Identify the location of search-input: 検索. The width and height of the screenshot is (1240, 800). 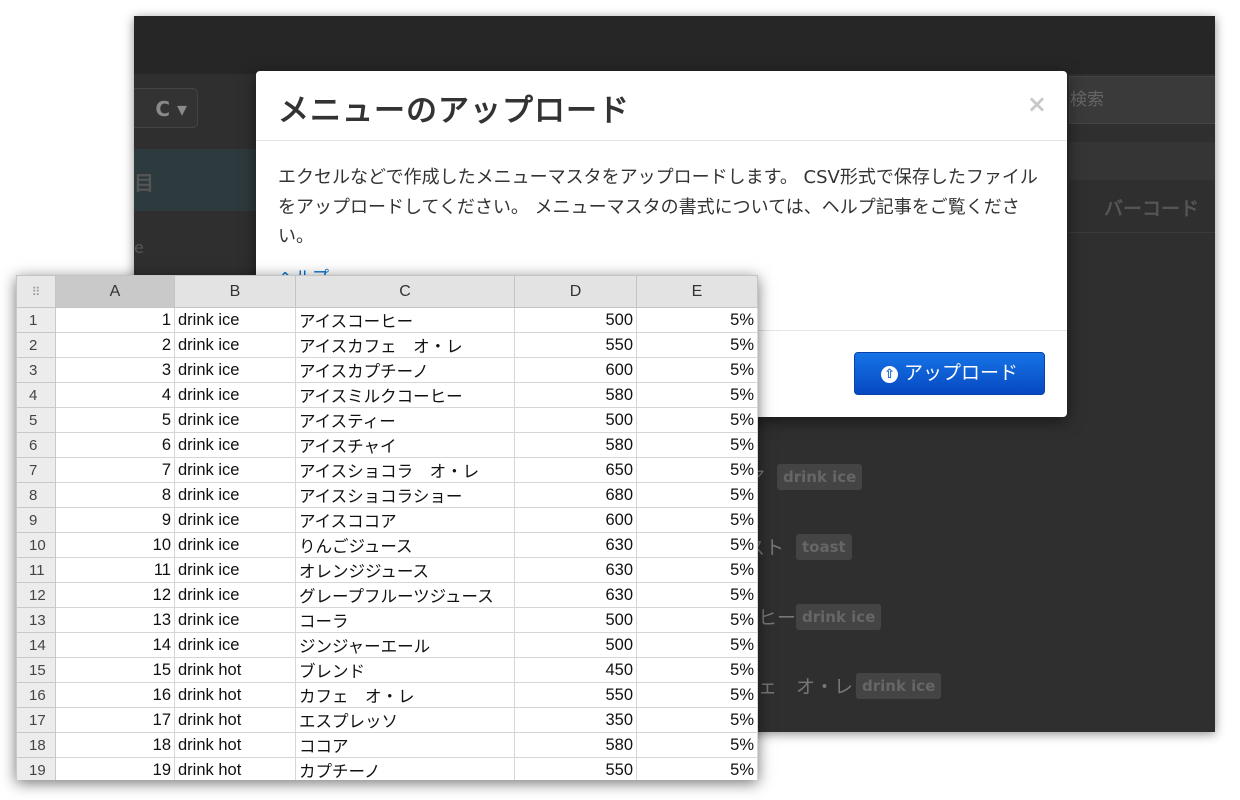
(1142, 100).